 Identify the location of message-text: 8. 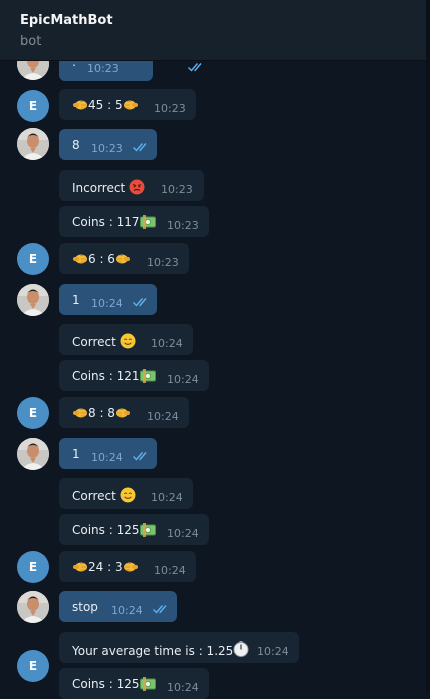
(101, 413).